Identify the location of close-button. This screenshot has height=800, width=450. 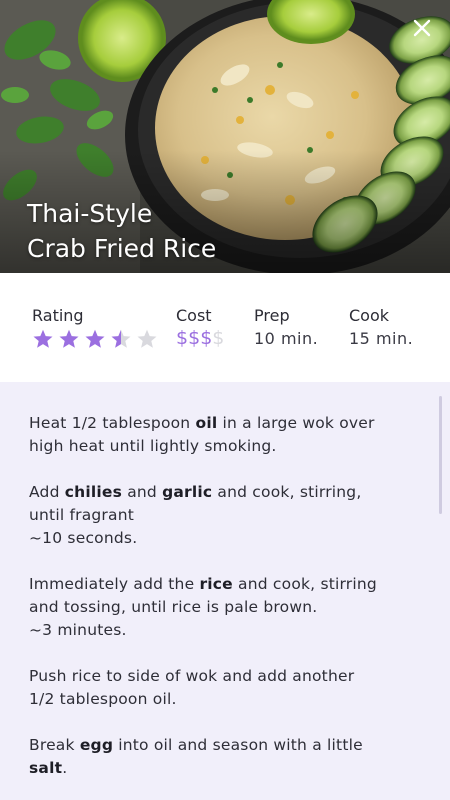
(422, 28).